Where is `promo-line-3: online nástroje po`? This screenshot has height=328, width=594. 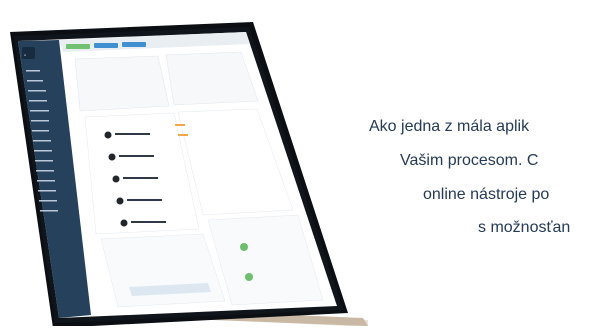 promo-line-3: online nástroje po is located at coordinates (486, 194).